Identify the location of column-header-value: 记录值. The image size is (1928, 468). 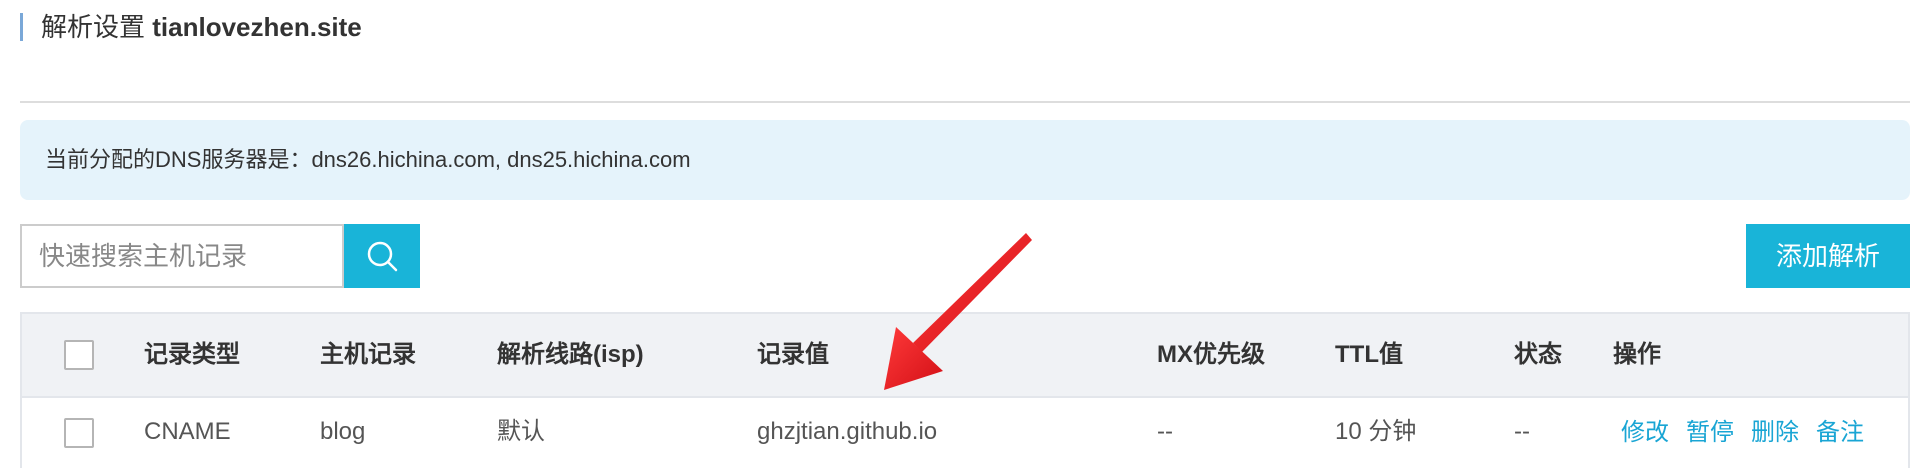
(793, 354).